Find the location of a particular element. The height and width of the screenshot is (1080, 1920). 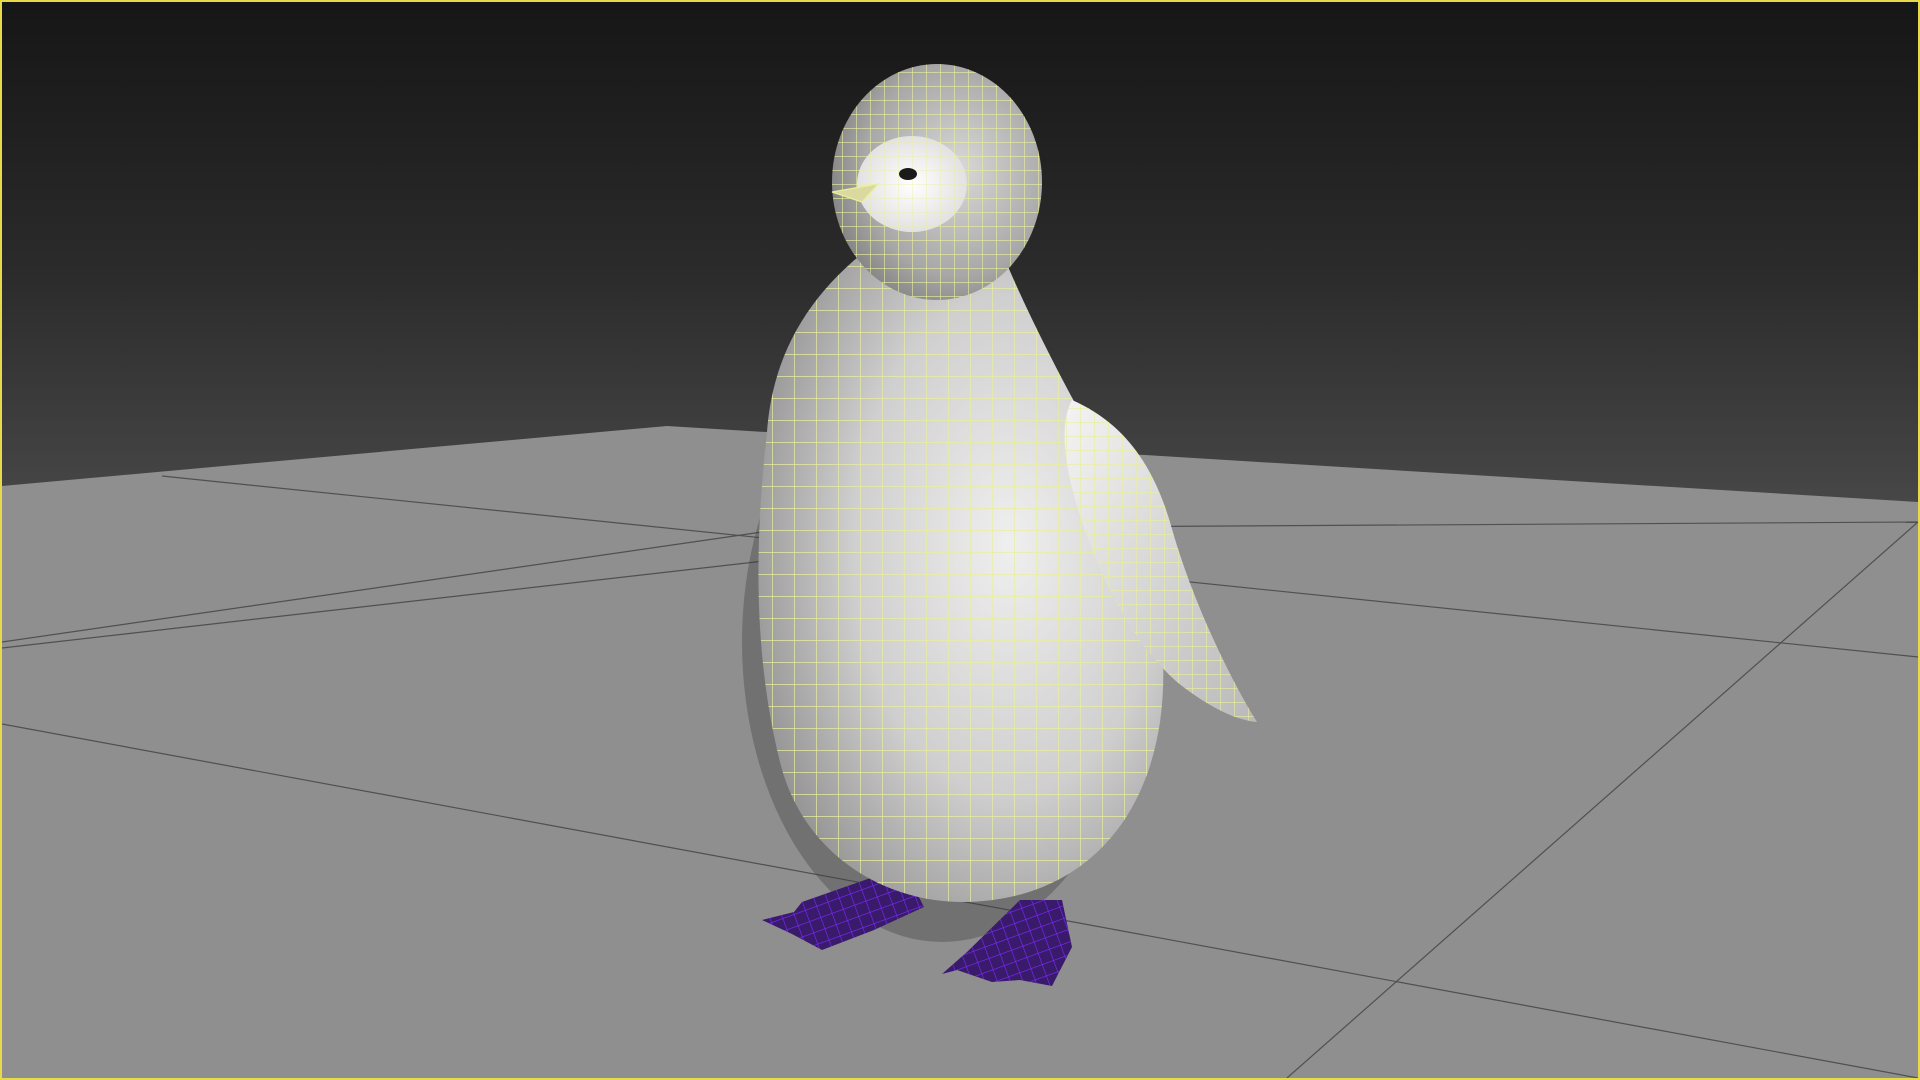

penguin-eye is located at coordinates (908, 174).